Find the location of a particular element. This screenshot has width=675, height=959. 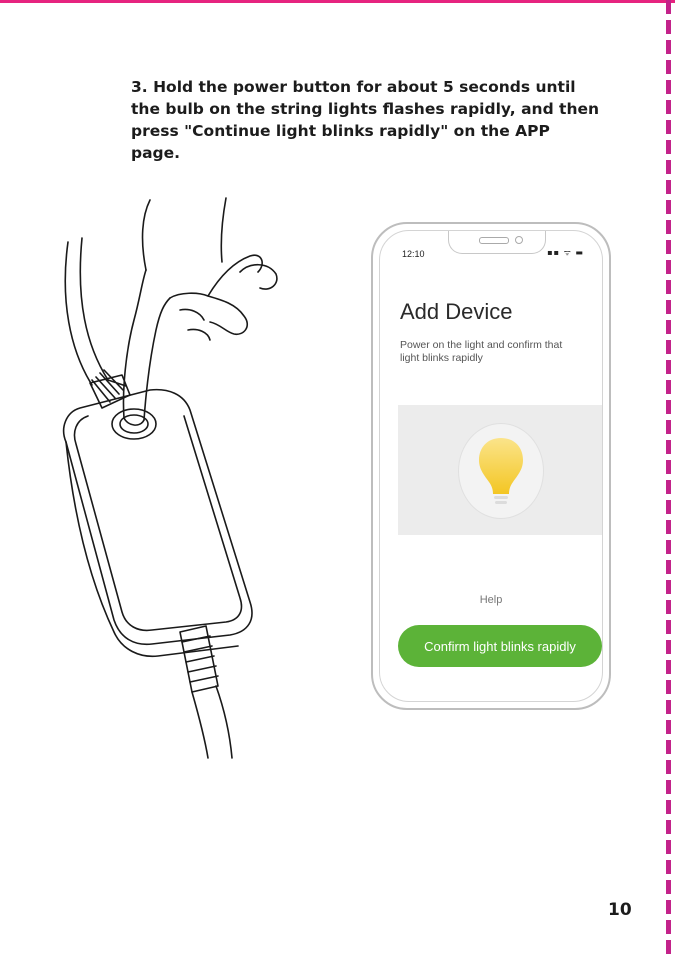

camera-icon is located at coordinates (519, 240).